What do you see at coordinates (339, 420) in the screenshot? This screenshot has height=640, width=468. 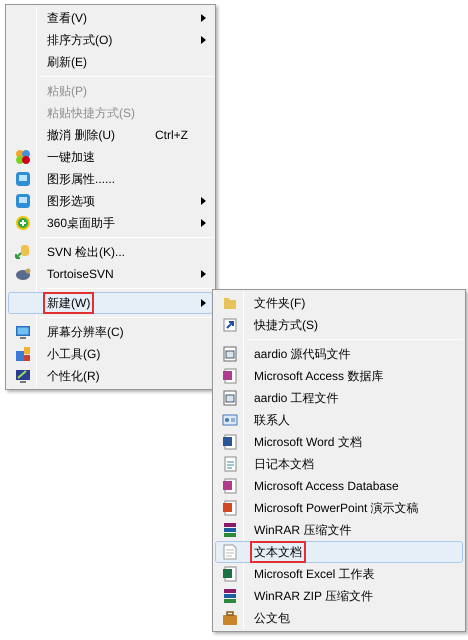 I see `menu-item: 联系人` at bounding box center [339, 420].